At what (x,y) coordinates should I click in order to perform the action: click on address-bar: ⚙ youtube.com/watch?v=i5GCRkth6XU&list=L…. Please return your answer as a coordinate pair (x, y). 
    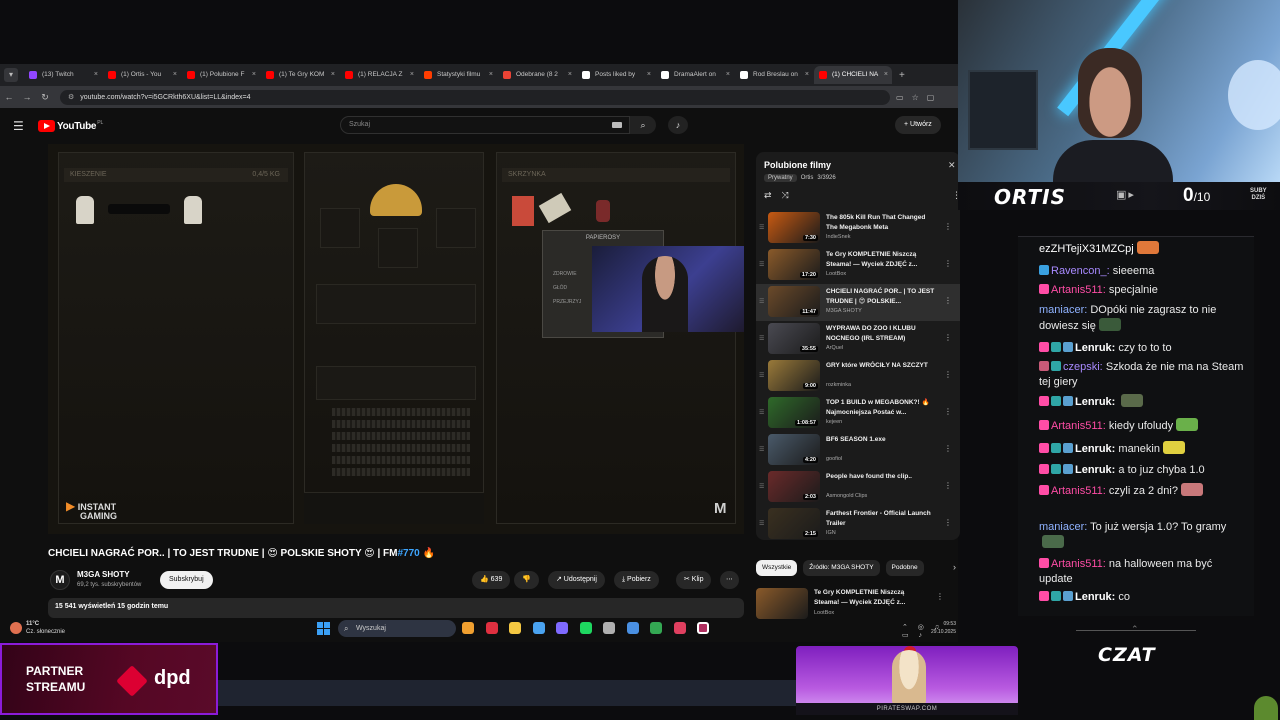
    Looking at the image, I should click on (475, 97).